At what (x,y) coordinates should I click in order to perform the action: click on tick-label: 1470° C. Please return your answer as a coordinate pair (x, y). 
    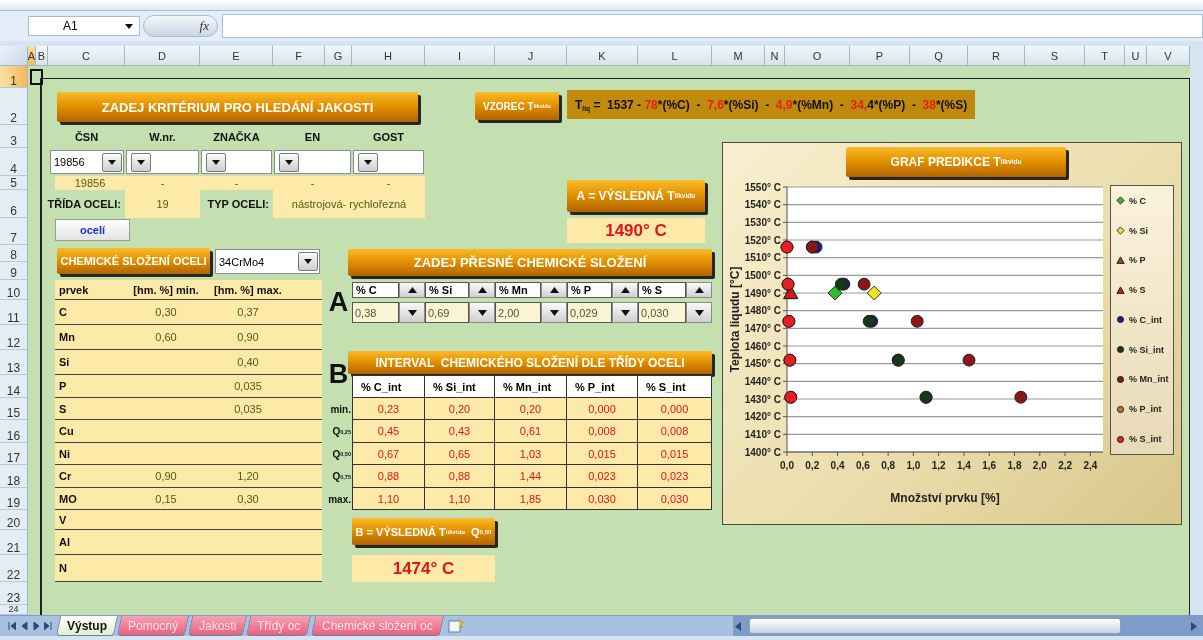
    Looking at the image, I should click on (762, 328).